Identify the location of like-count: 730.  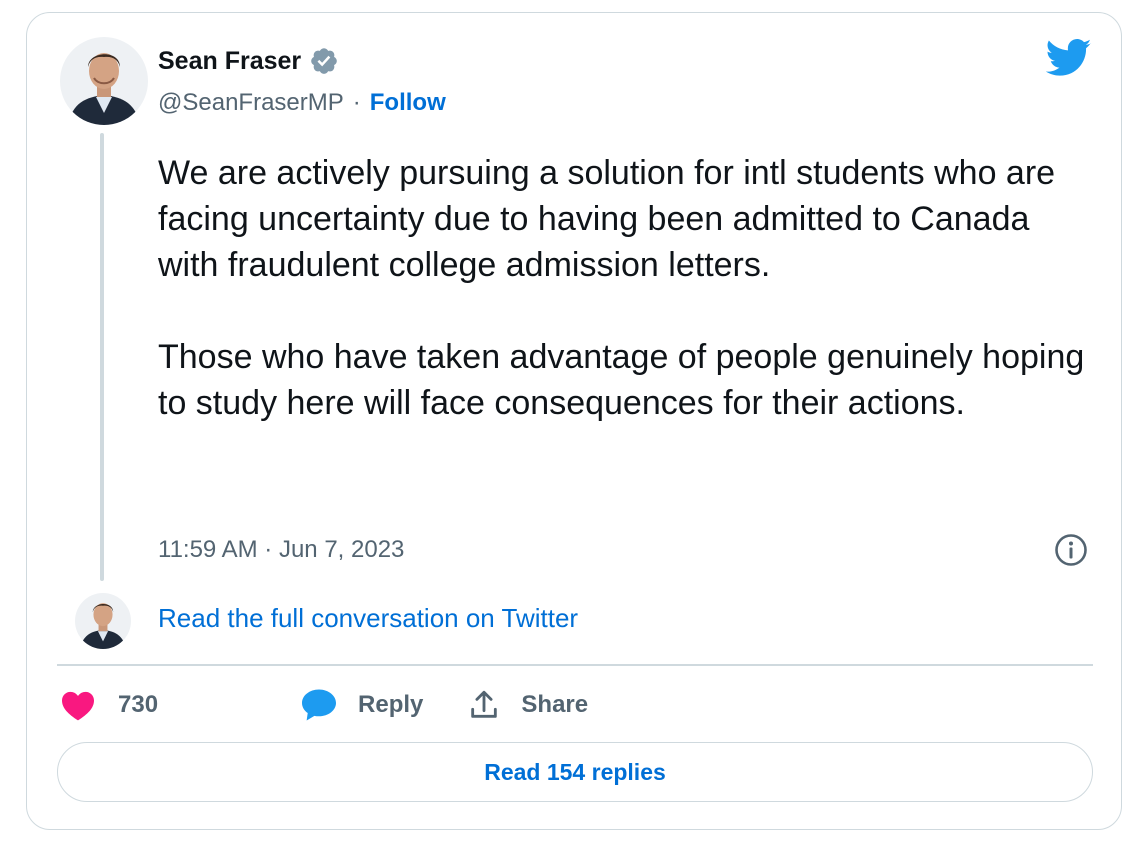
(138, 704).